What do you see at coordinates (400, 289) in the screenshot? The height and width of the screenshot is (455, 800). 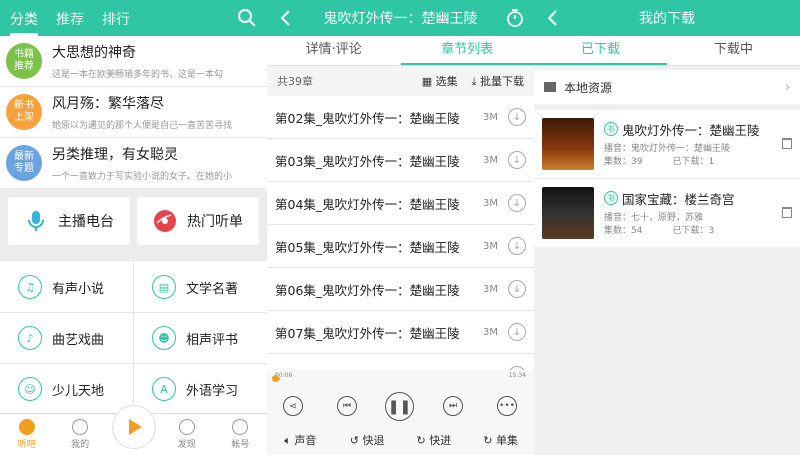 I see `episode-row: 第06集_鬼吹灯外传一：楚幽王陵 3M ↓` at bounding box center [400, 289].